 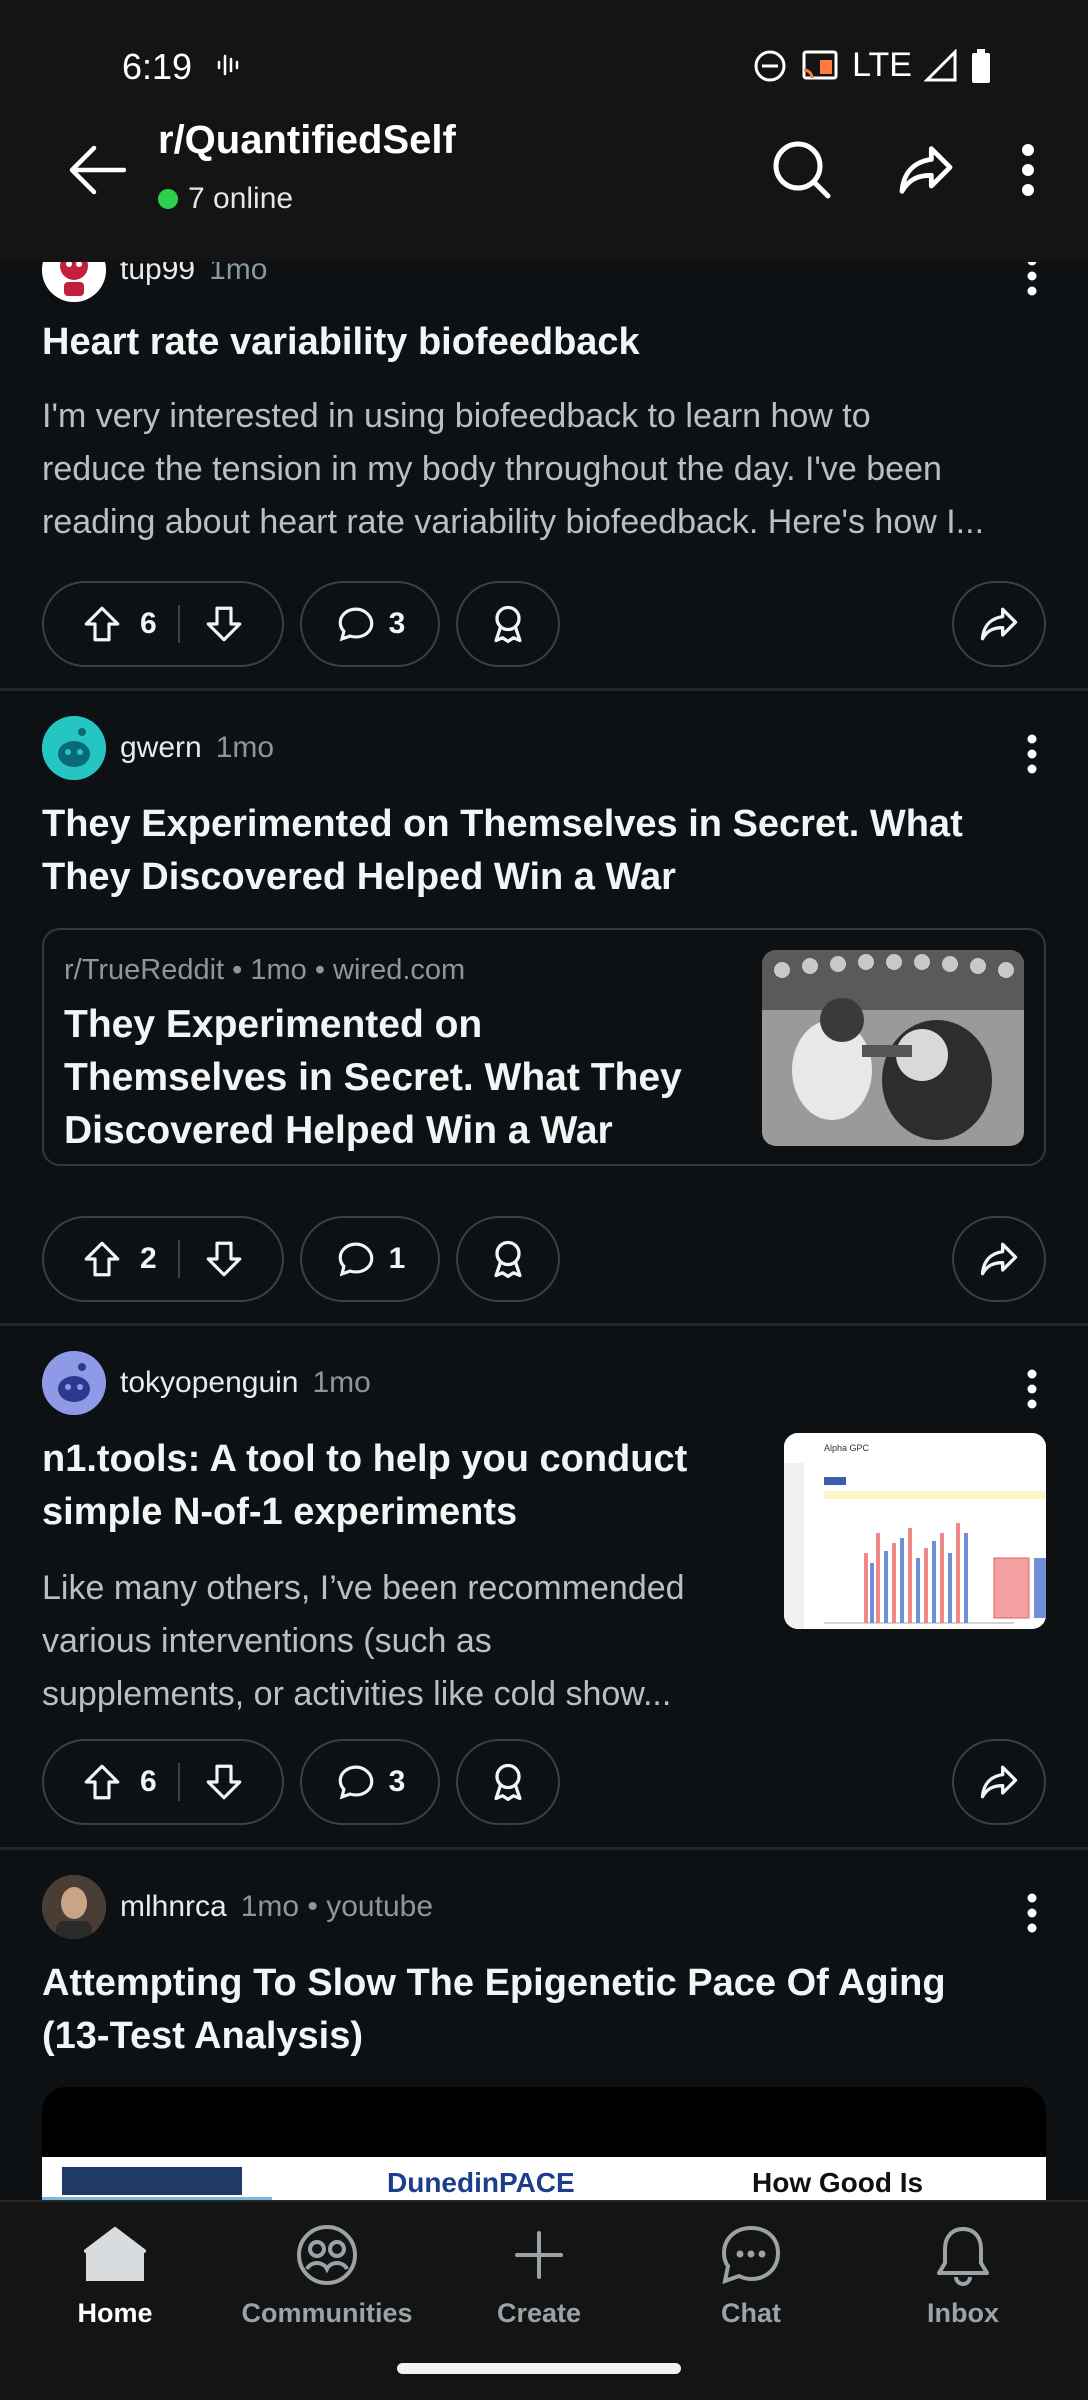 I want to click on do-not-disturb-icon, so click(x=770, y=65).